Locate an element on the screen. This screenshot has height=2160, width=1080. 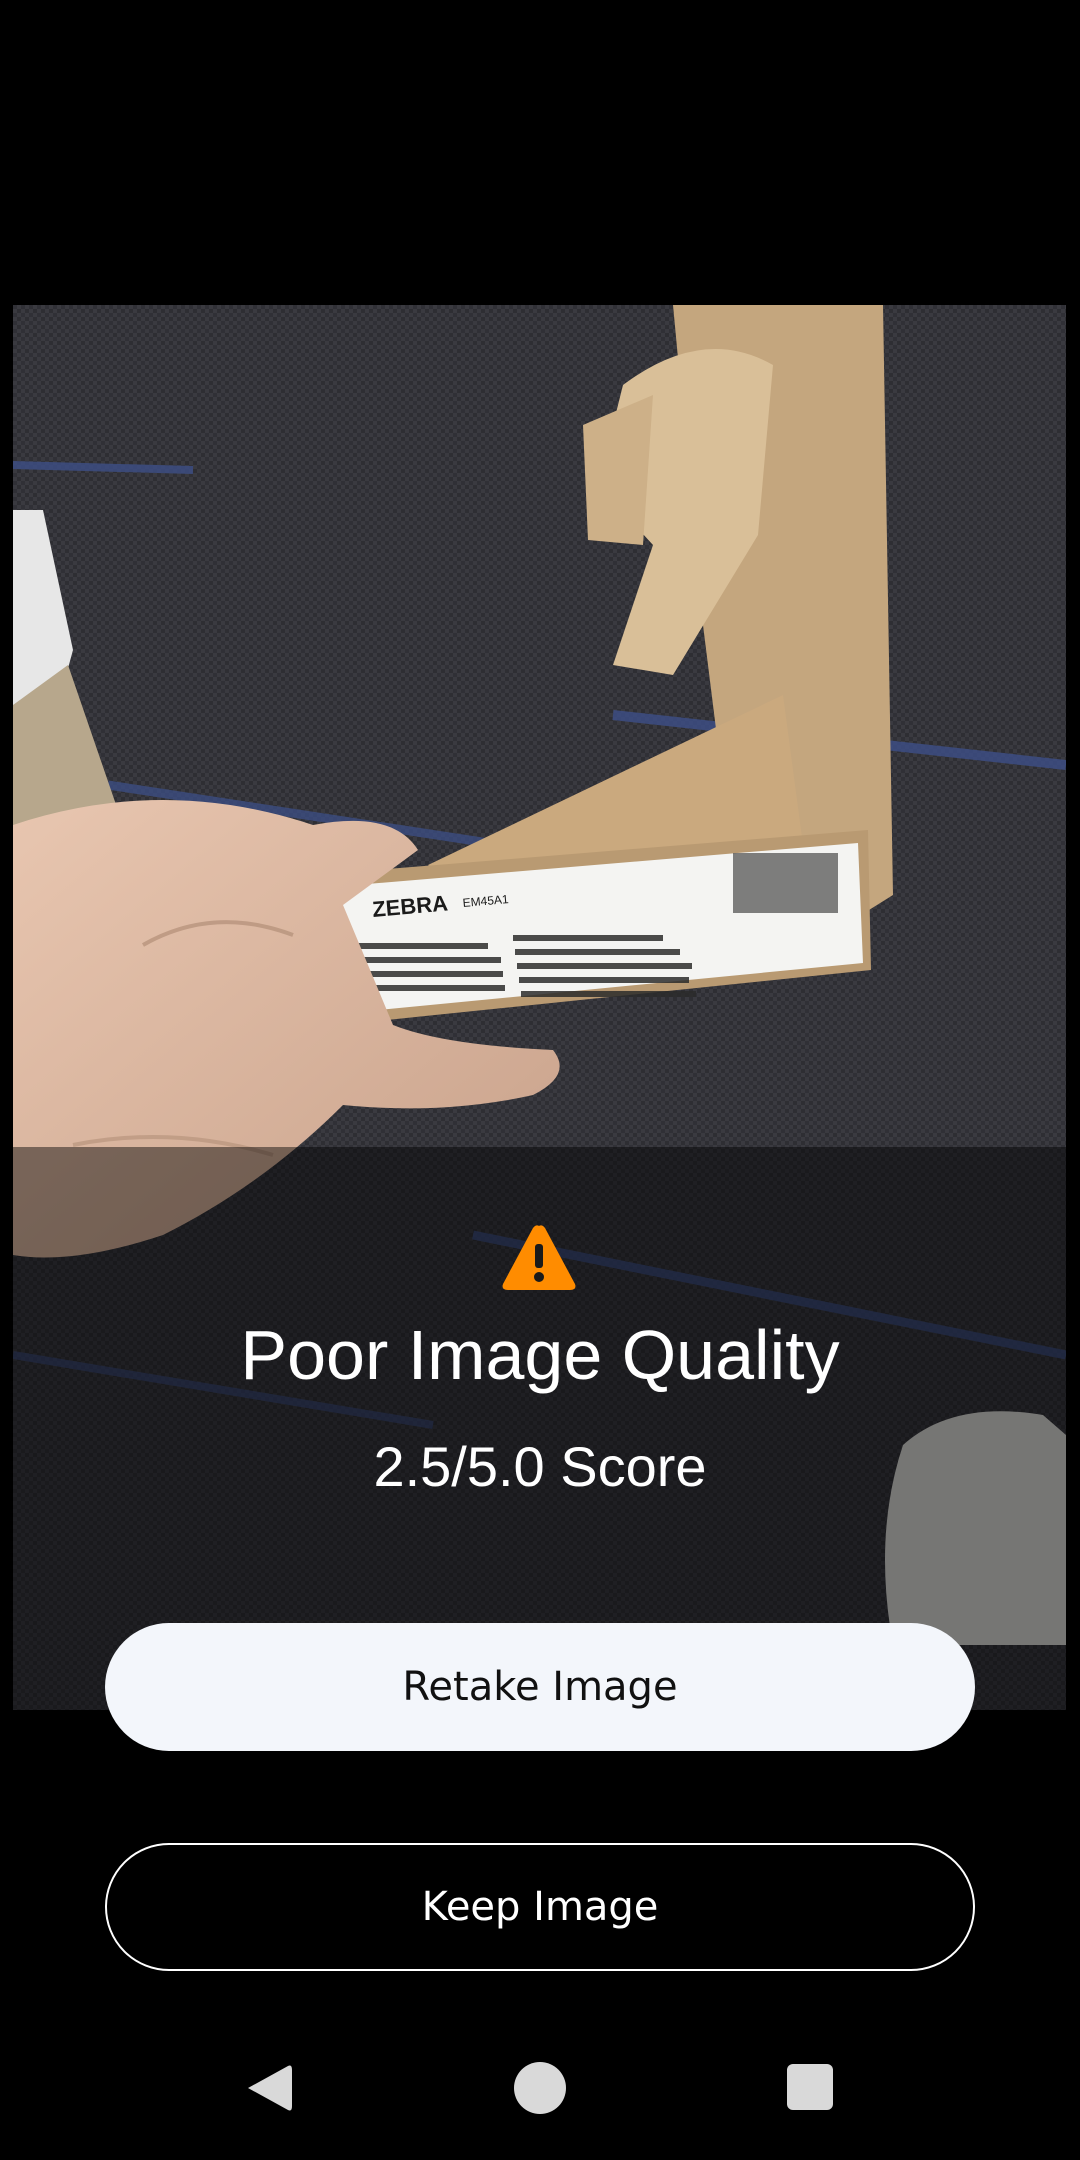
quality-score: 2.5/5.0 Score is located at coordinates (540, 1466).